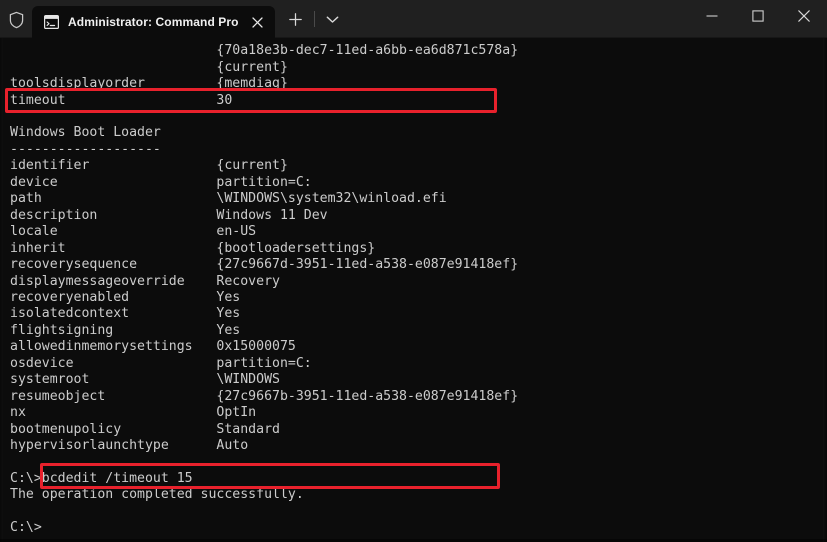  What do you see at coordinates (51, 22) in the screenshot?
I see `console-icon` at bounding box center [51, 22].